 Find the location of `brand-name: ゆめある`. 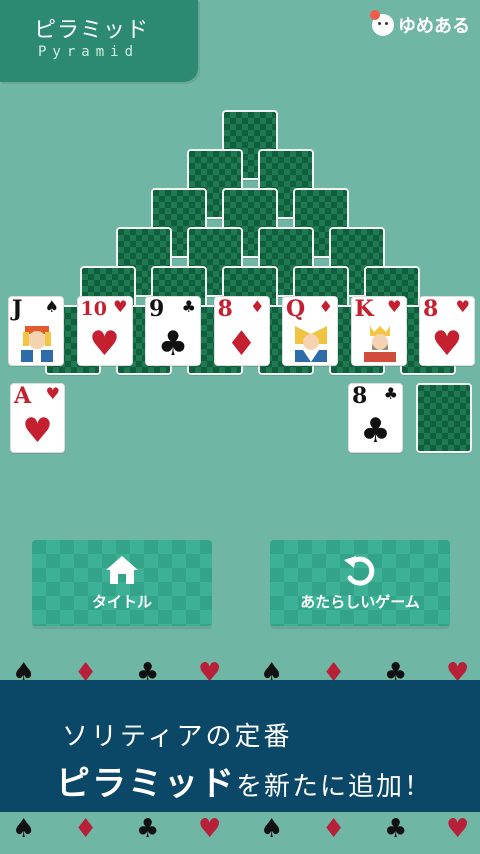

brand-name: ゆめある is located at coordinates (434, 26).